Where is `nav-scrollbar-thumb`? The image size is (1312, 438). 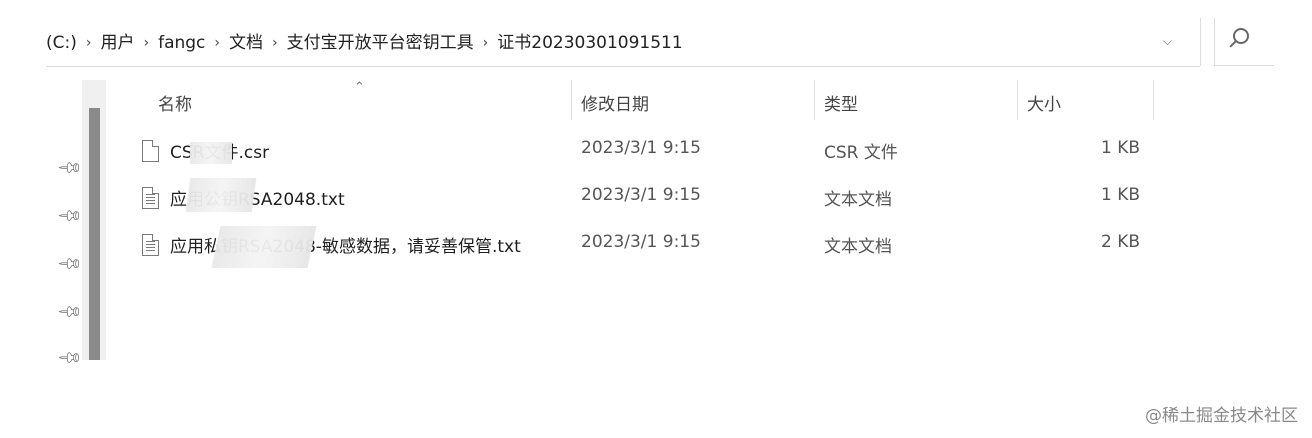 nav-scrollbar-thumb is located at coordinates (94, 234).